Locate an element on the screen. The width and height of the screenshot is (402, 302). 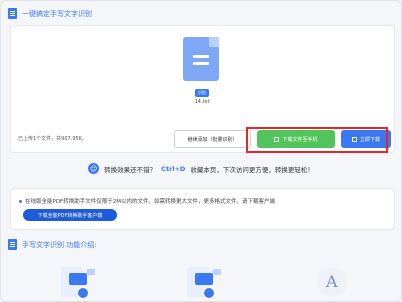
feature-intro-header: 手写文字识别 功能介绍: is located at coordinates (52, 244).